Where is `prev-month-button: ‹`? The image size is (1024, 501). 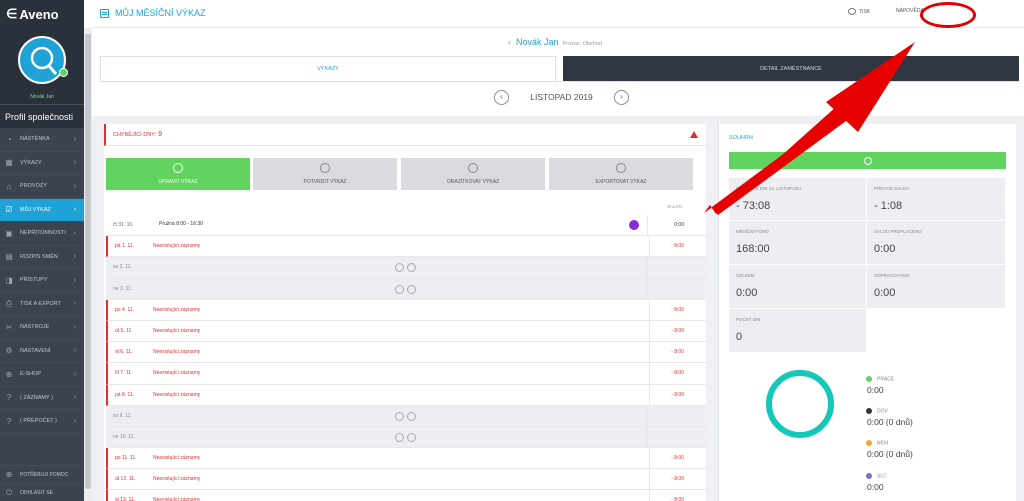
prev-month-button: ‹ is located at coordinates (501, 97).